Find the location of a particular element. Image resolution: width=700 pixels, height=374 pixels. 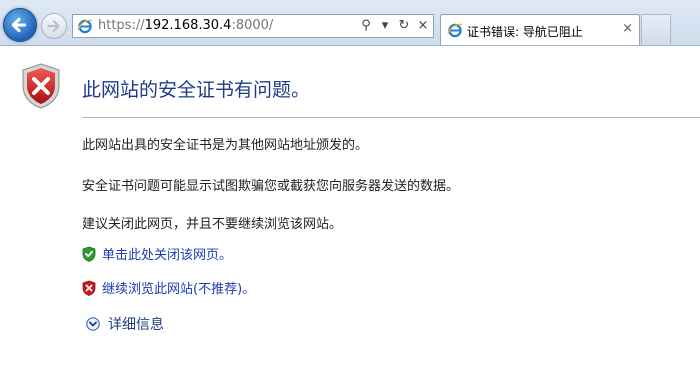

stop-icon: × is located at coordinates (423, 26).